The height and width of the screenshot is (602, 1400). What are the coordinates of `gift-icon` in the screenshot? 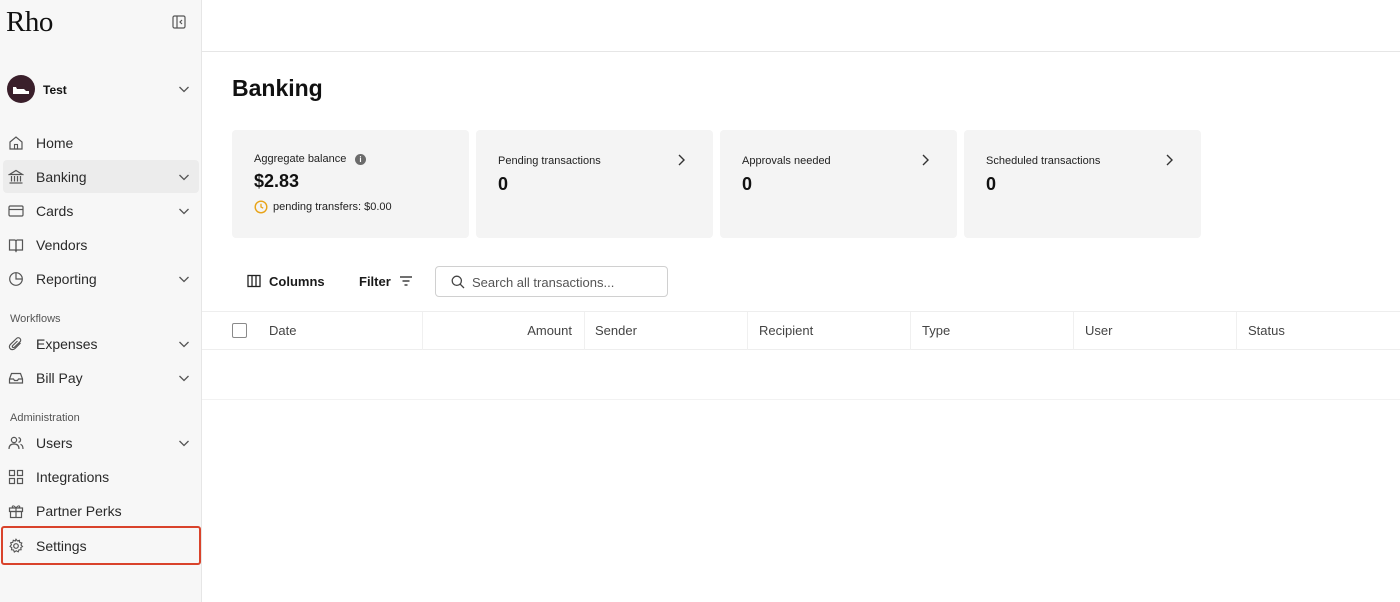 It's located at (16, 512).